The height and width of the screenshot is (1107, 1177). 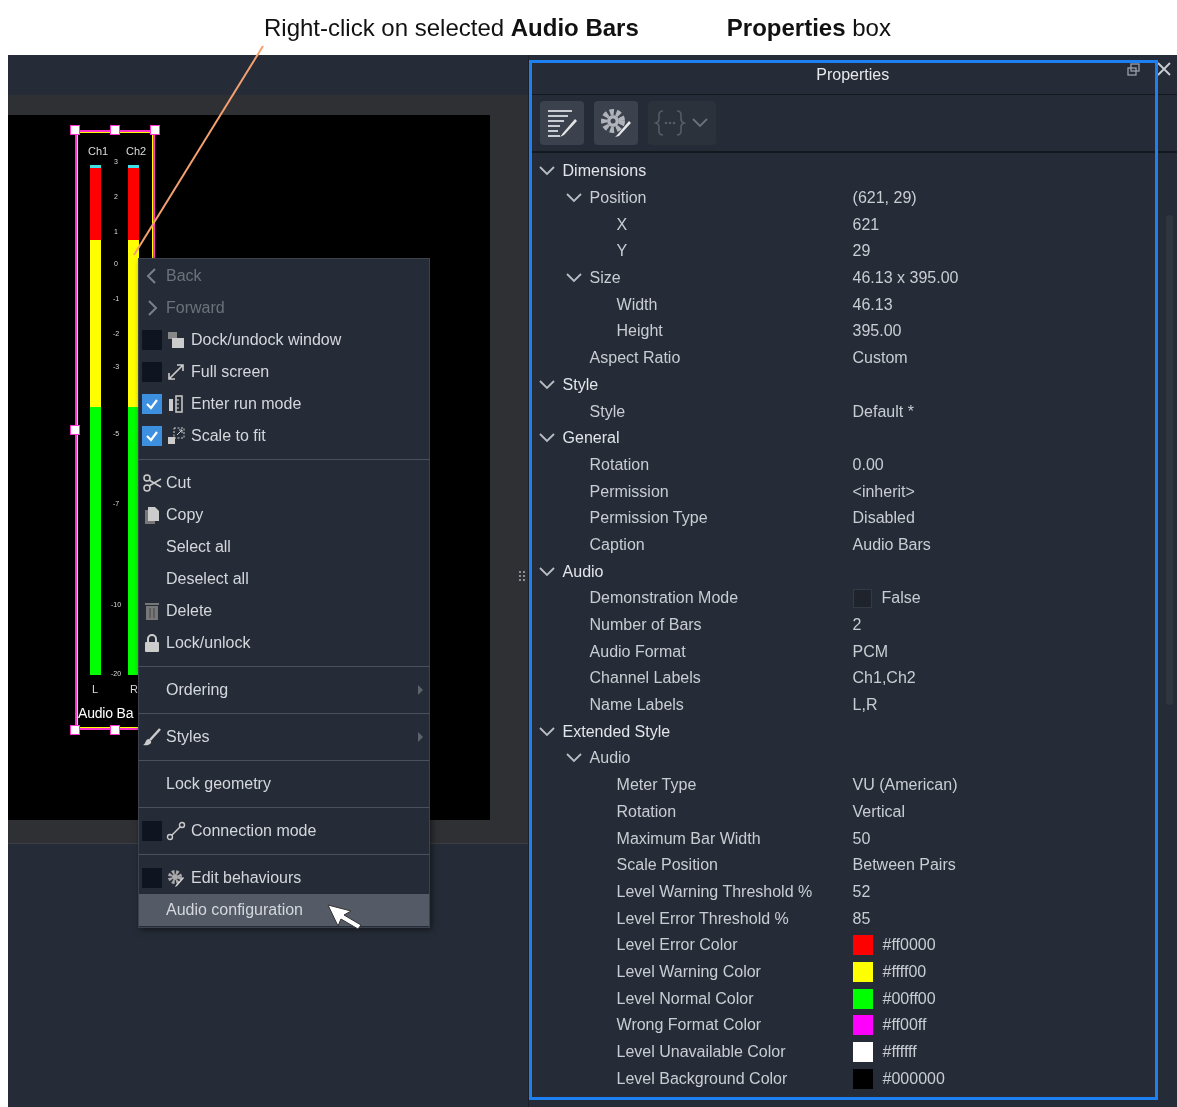 What do you see at coordinates (580, 384) in the screenshot?
I see `property-label: Style` at bounding box center [580, 384].